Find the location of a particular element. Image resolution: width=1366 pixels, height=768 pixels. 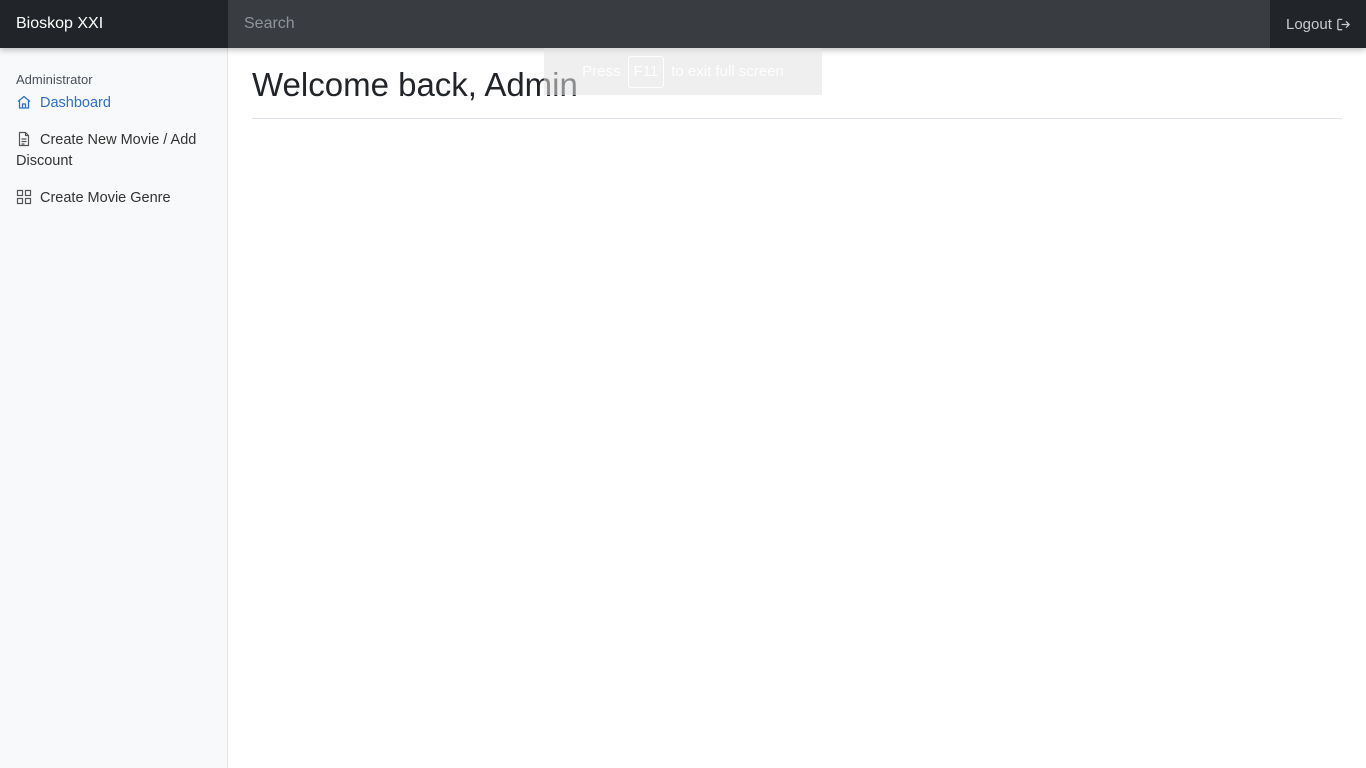

home-icon is located at coordinates (24, 102).